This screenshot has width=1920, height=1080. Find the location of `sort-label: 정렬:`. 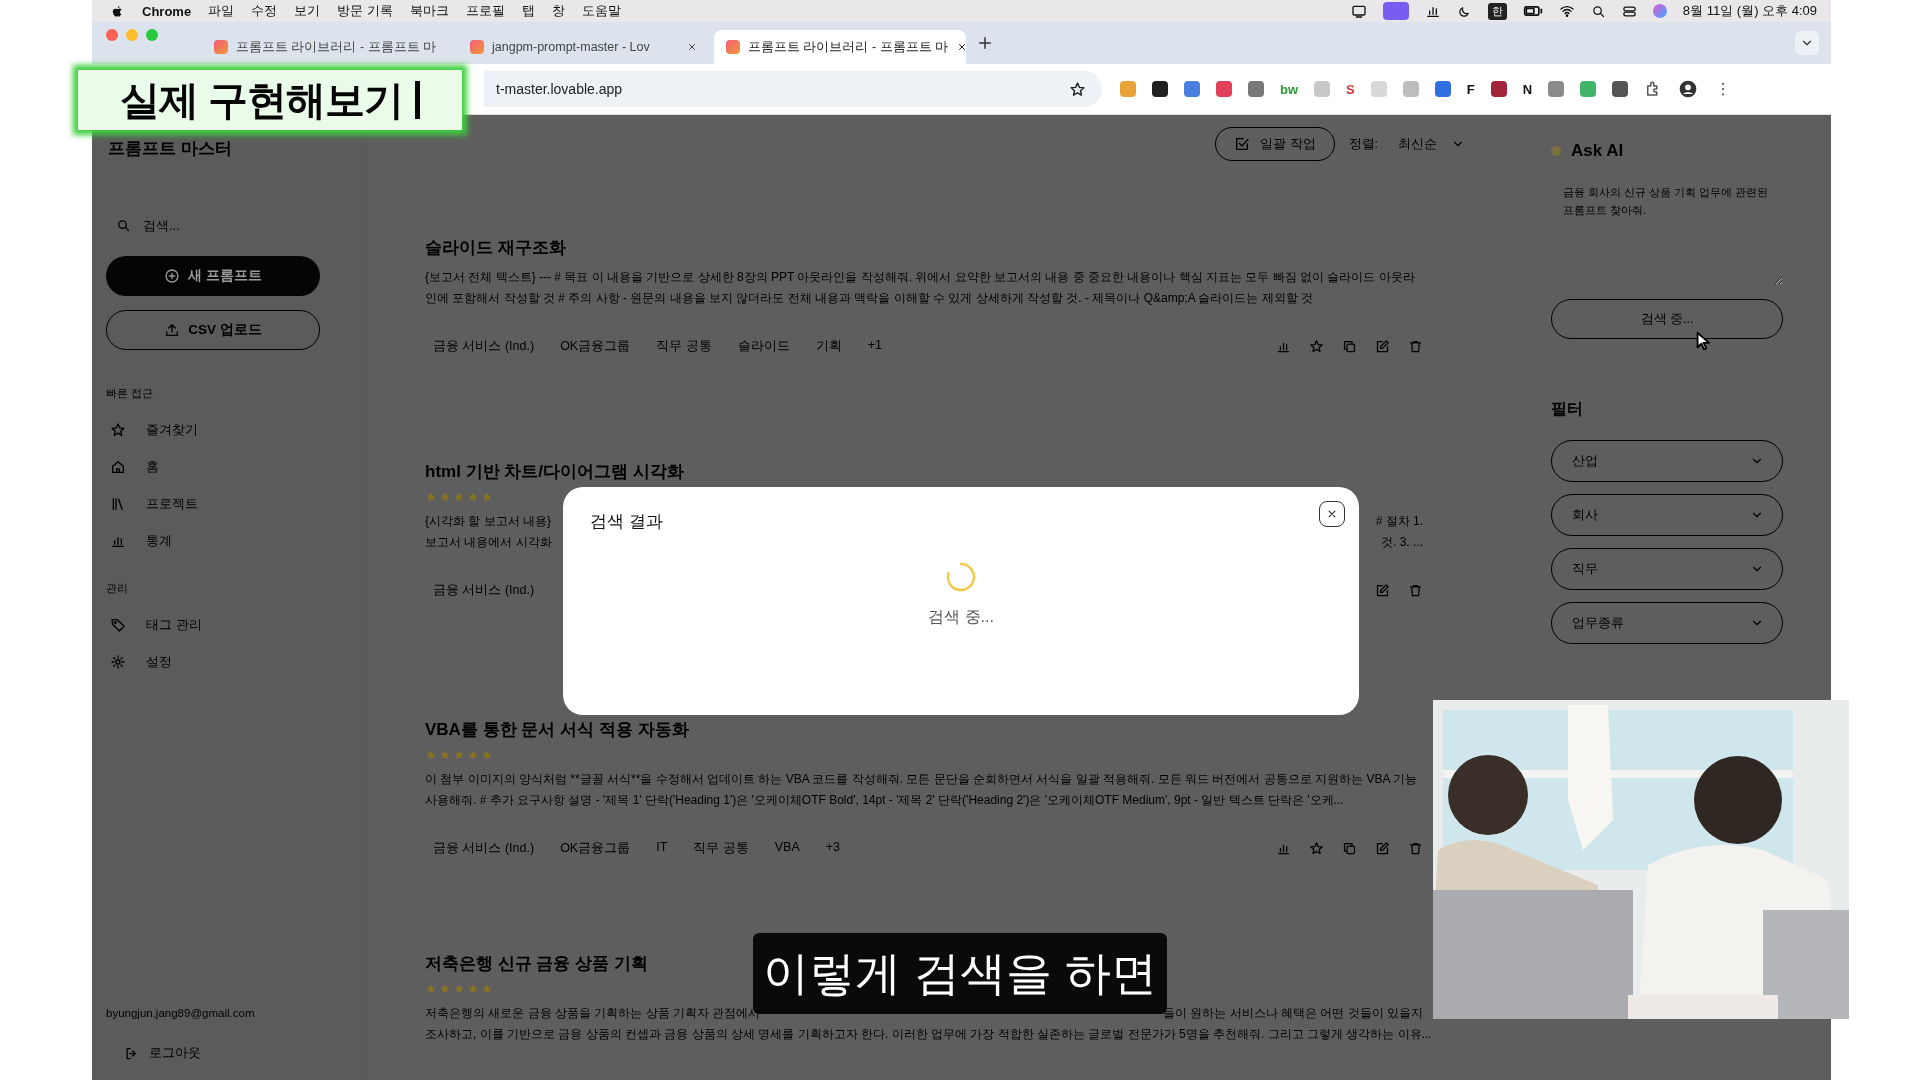

sort-label: 정렬: is located at coordinates (1363, 144).